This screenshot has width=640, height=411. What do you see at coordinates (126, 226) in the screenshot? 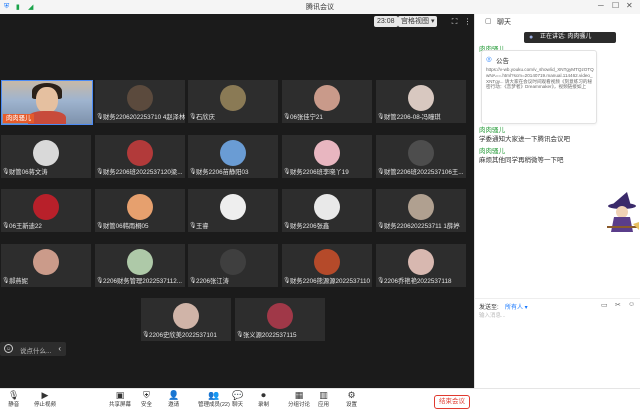
I see `participant-name: 财管06韩雨桐05` at bounding box center [126, 226].